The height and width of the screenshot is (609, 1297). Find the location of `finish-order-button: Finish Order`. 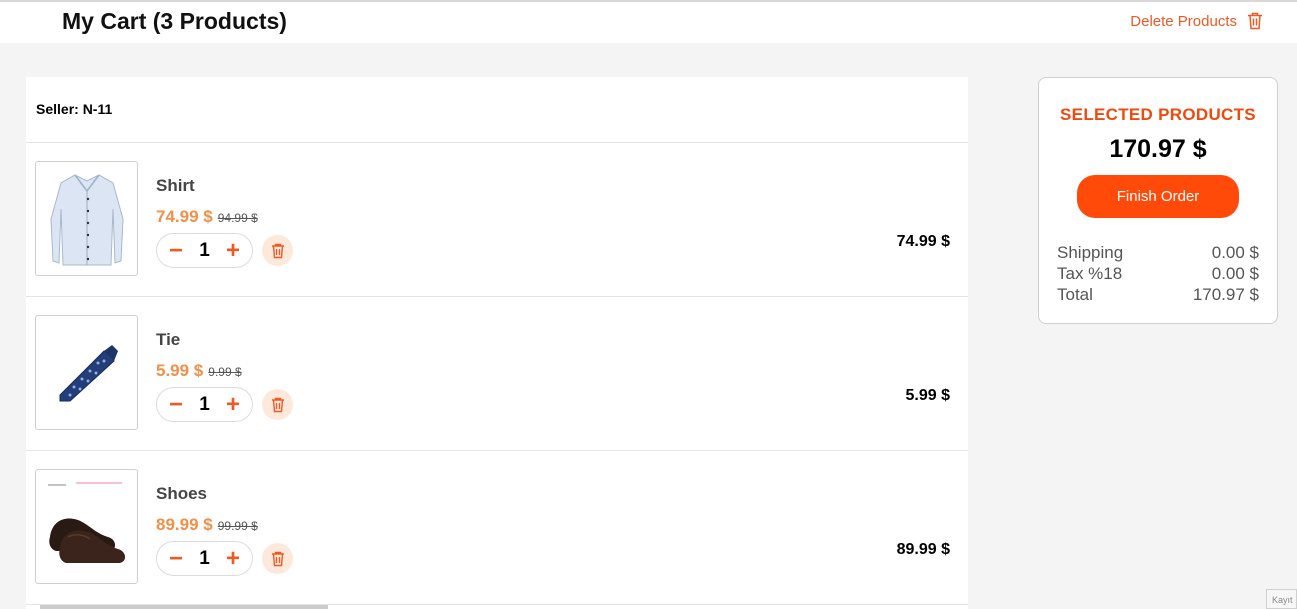

finish-order-button: Finish Order is located at coordinates (1158, 196).